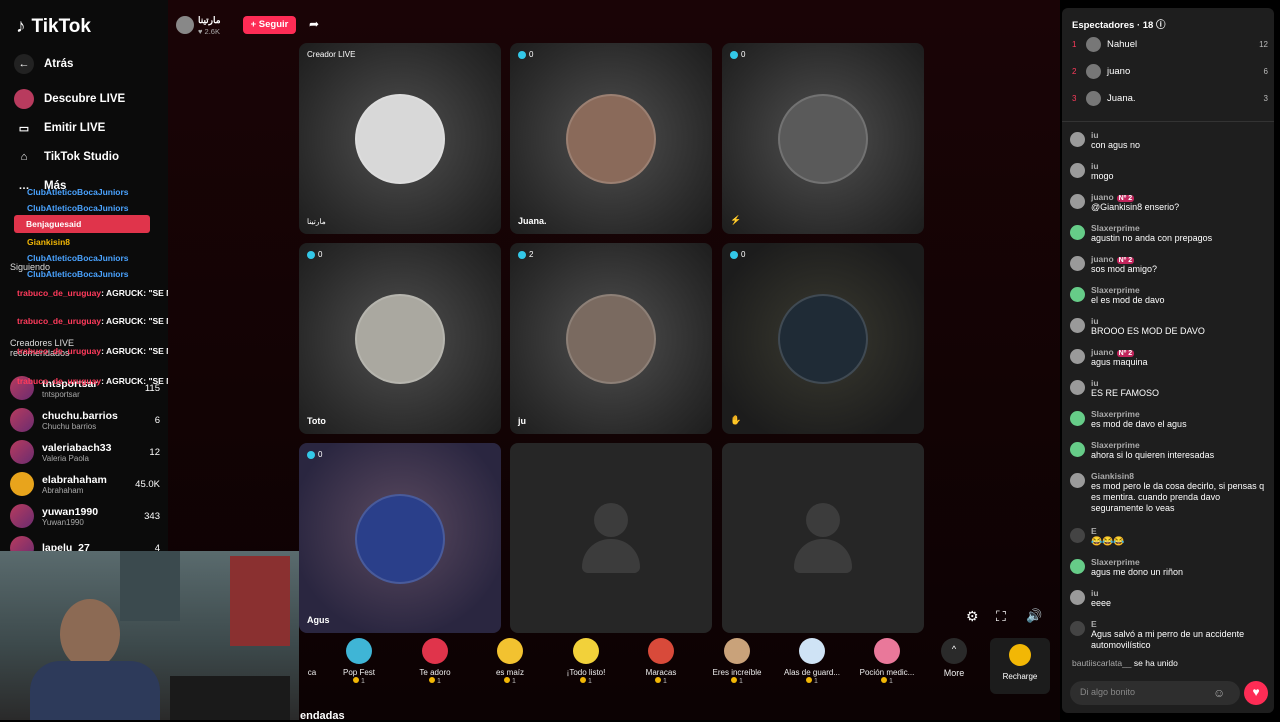  What do you see at coordinates (90, 634) in the screenshot?
I see `streamer-face` at bounding box center [90, 634].